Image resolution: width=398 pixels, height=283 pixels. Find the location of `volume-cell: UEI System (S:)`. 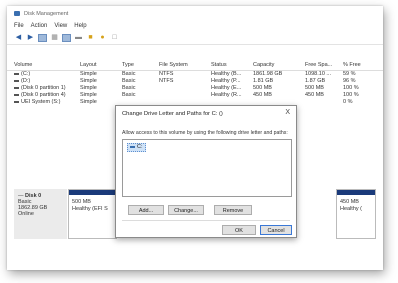

volume-cell: UEI System (S:) is located at coordinates (44, 102).